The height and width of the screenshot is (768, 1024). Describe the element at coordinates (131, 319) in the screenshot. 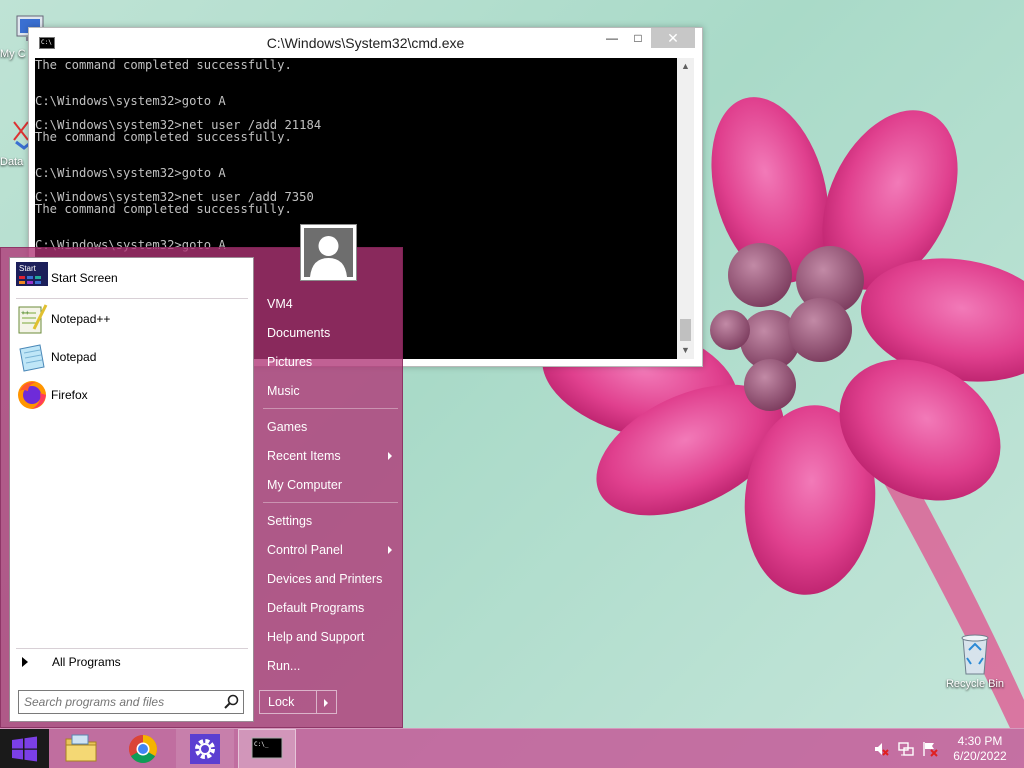

I see `start-item-notepad-plus-plus: ++ Notepad++` at that location.